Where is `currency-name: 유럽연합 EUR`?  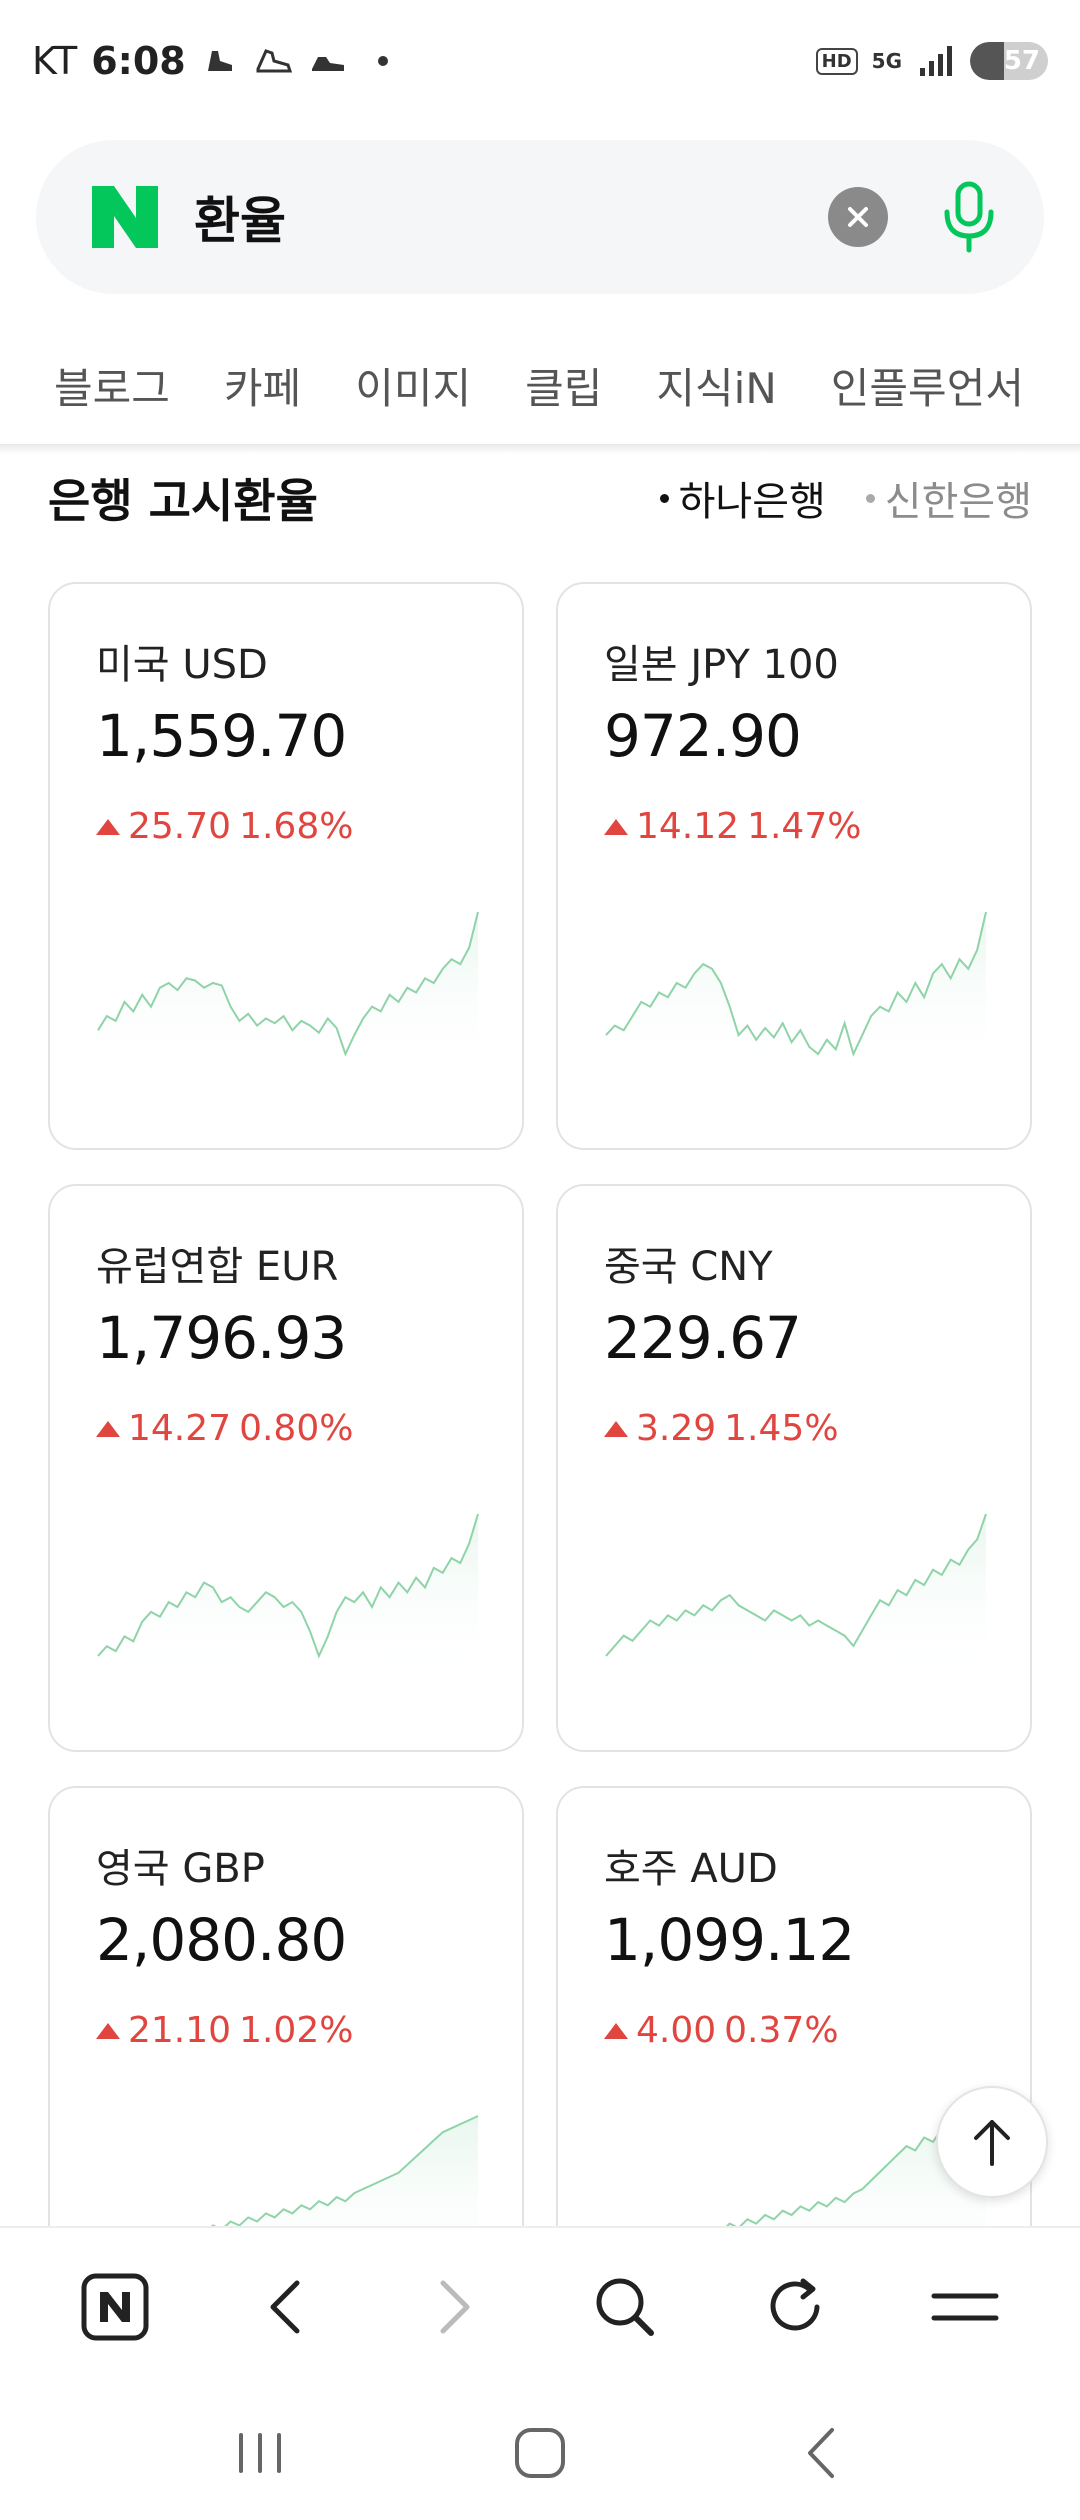
currency-name: 유럽연합 EUR is located at coordinates (217, 1267).